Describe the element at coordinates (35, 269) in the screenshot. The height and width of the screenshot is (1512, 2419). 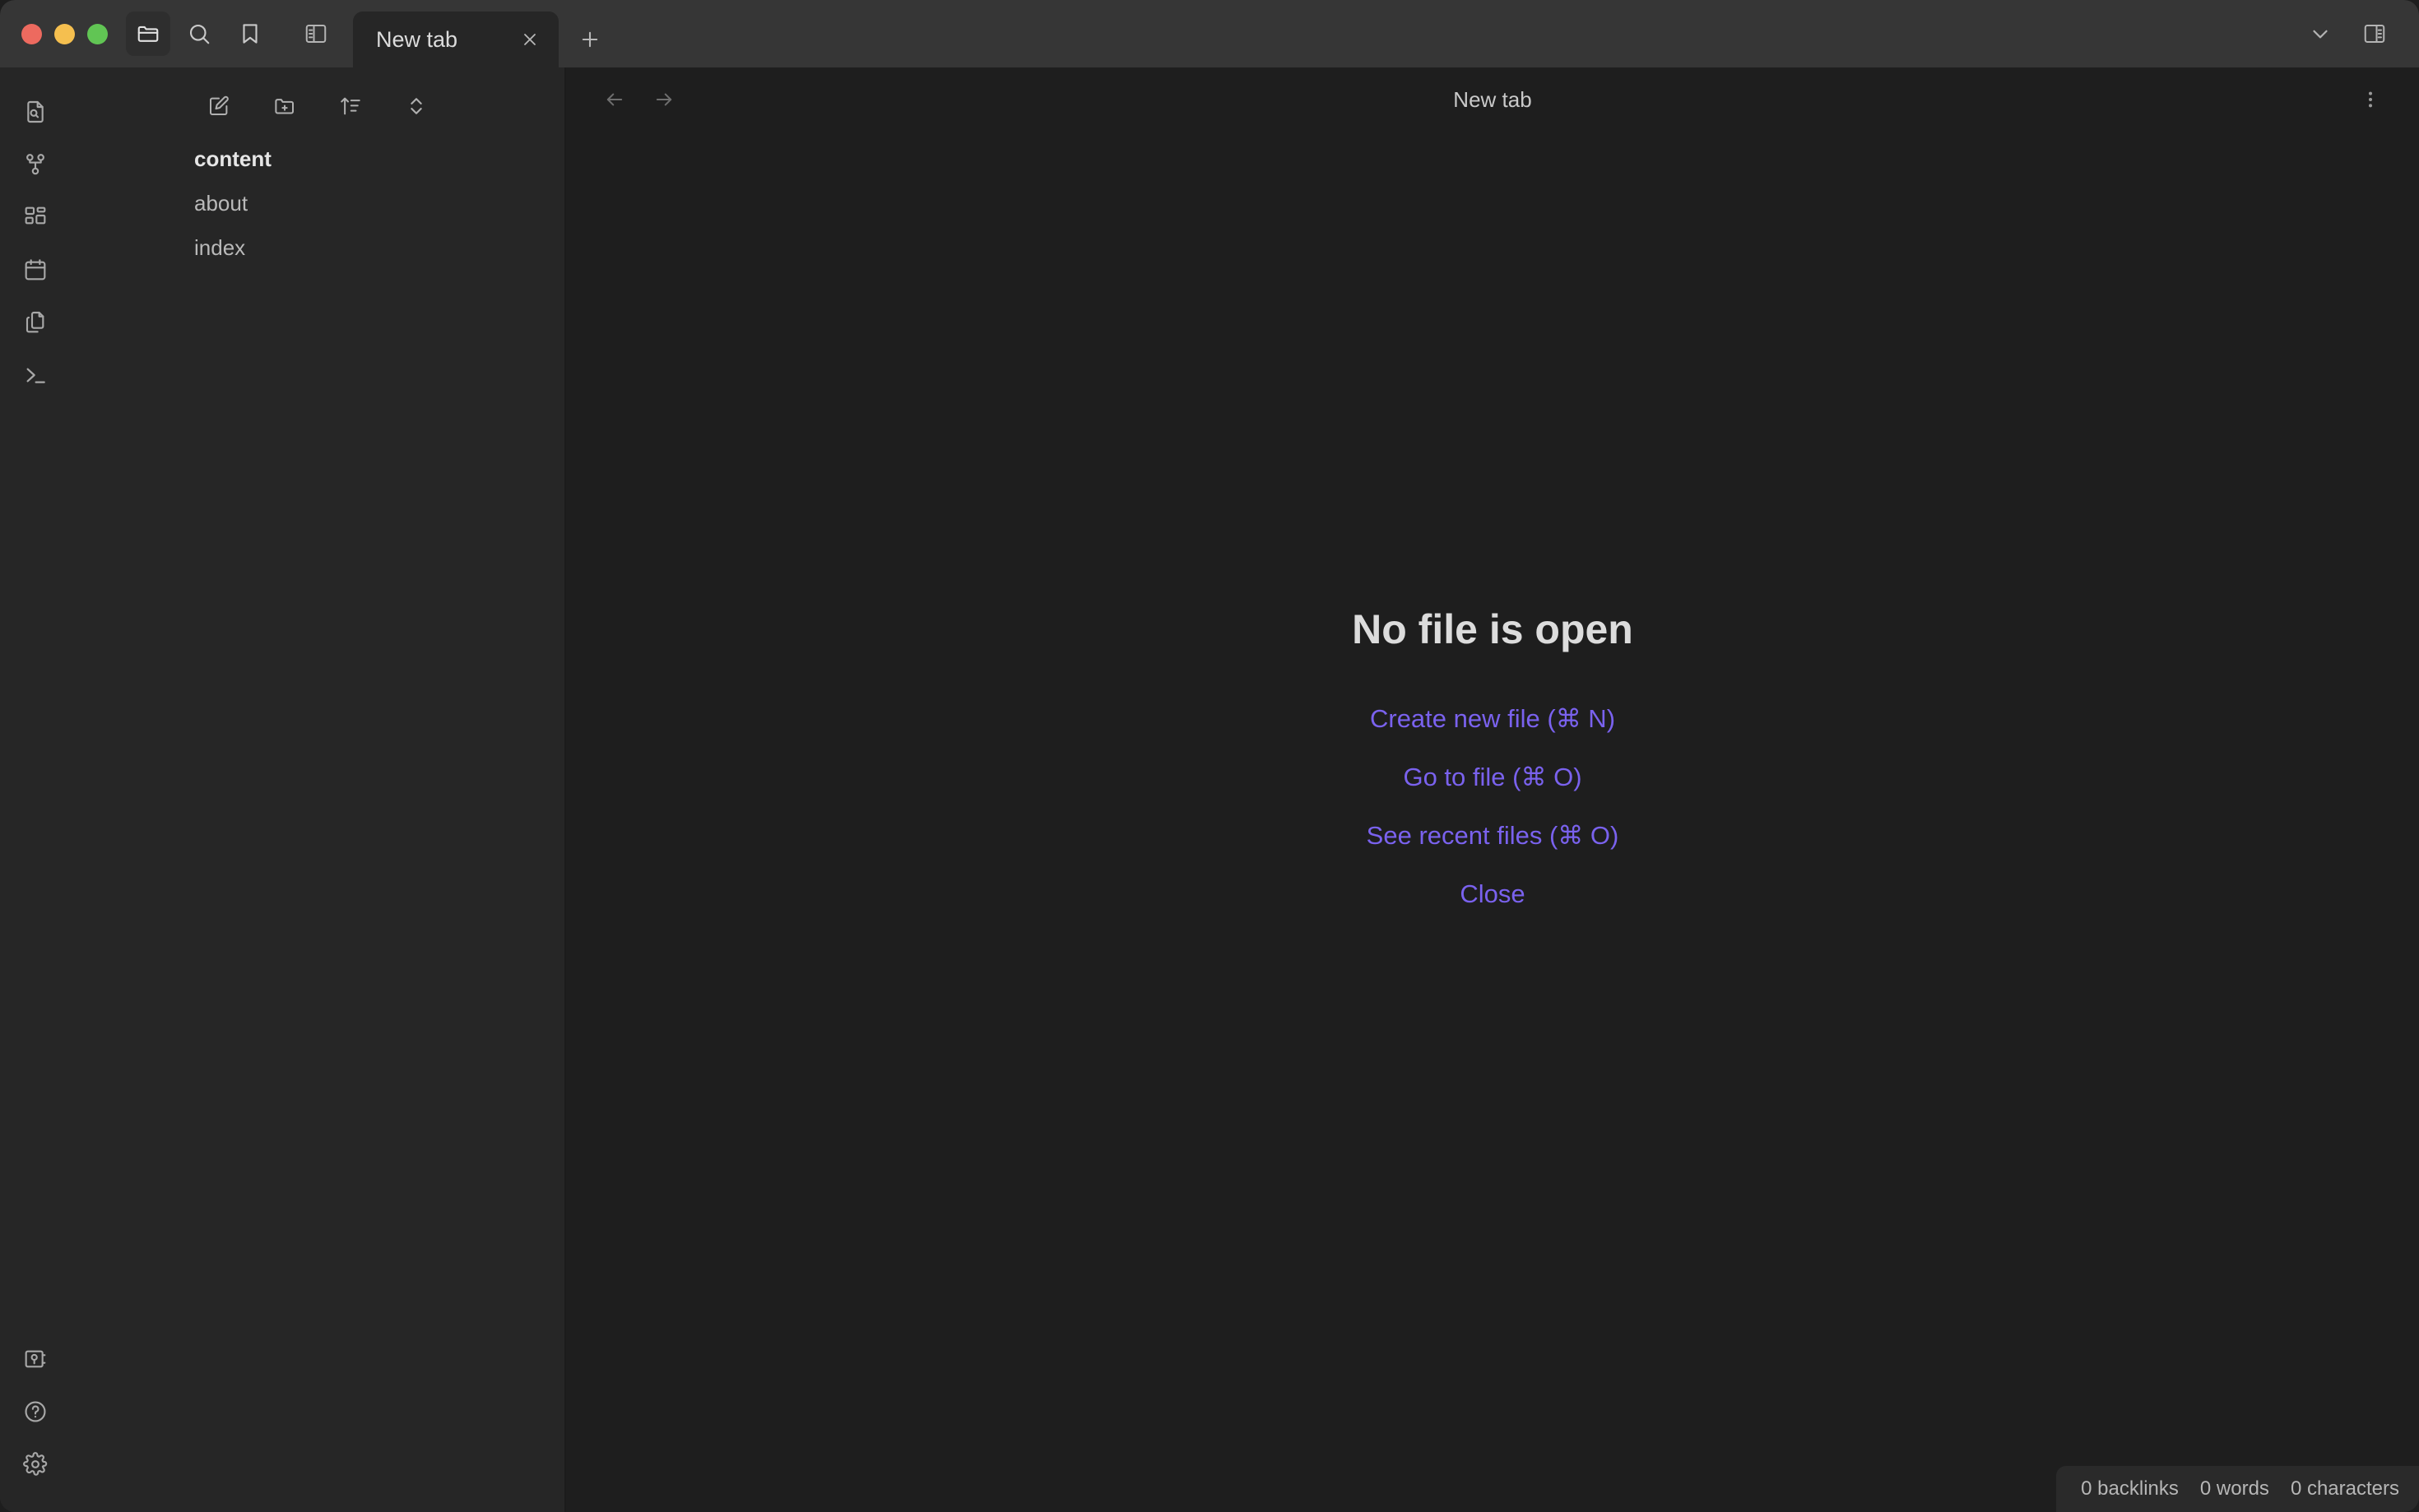
I see `calendar-icon` at that location.